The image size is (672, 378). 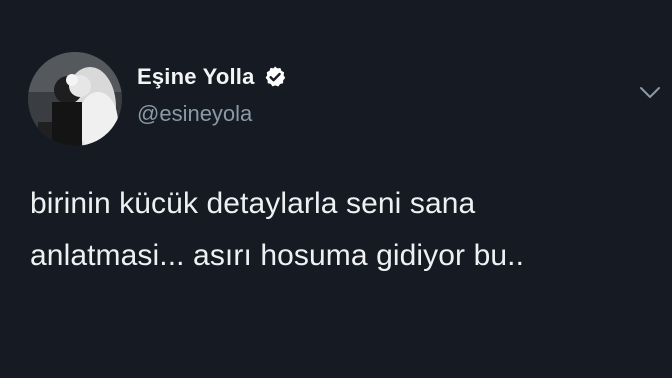 I want to click on author-handle: @esineyola, so click(x=194, y=114).